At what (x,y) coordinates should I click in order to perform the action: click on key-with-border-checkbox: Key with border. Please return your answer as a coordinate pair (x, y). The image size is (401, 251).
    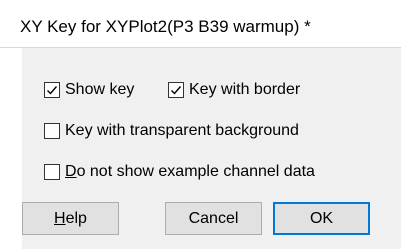
    Looking at the image, I should click on (234, 90).